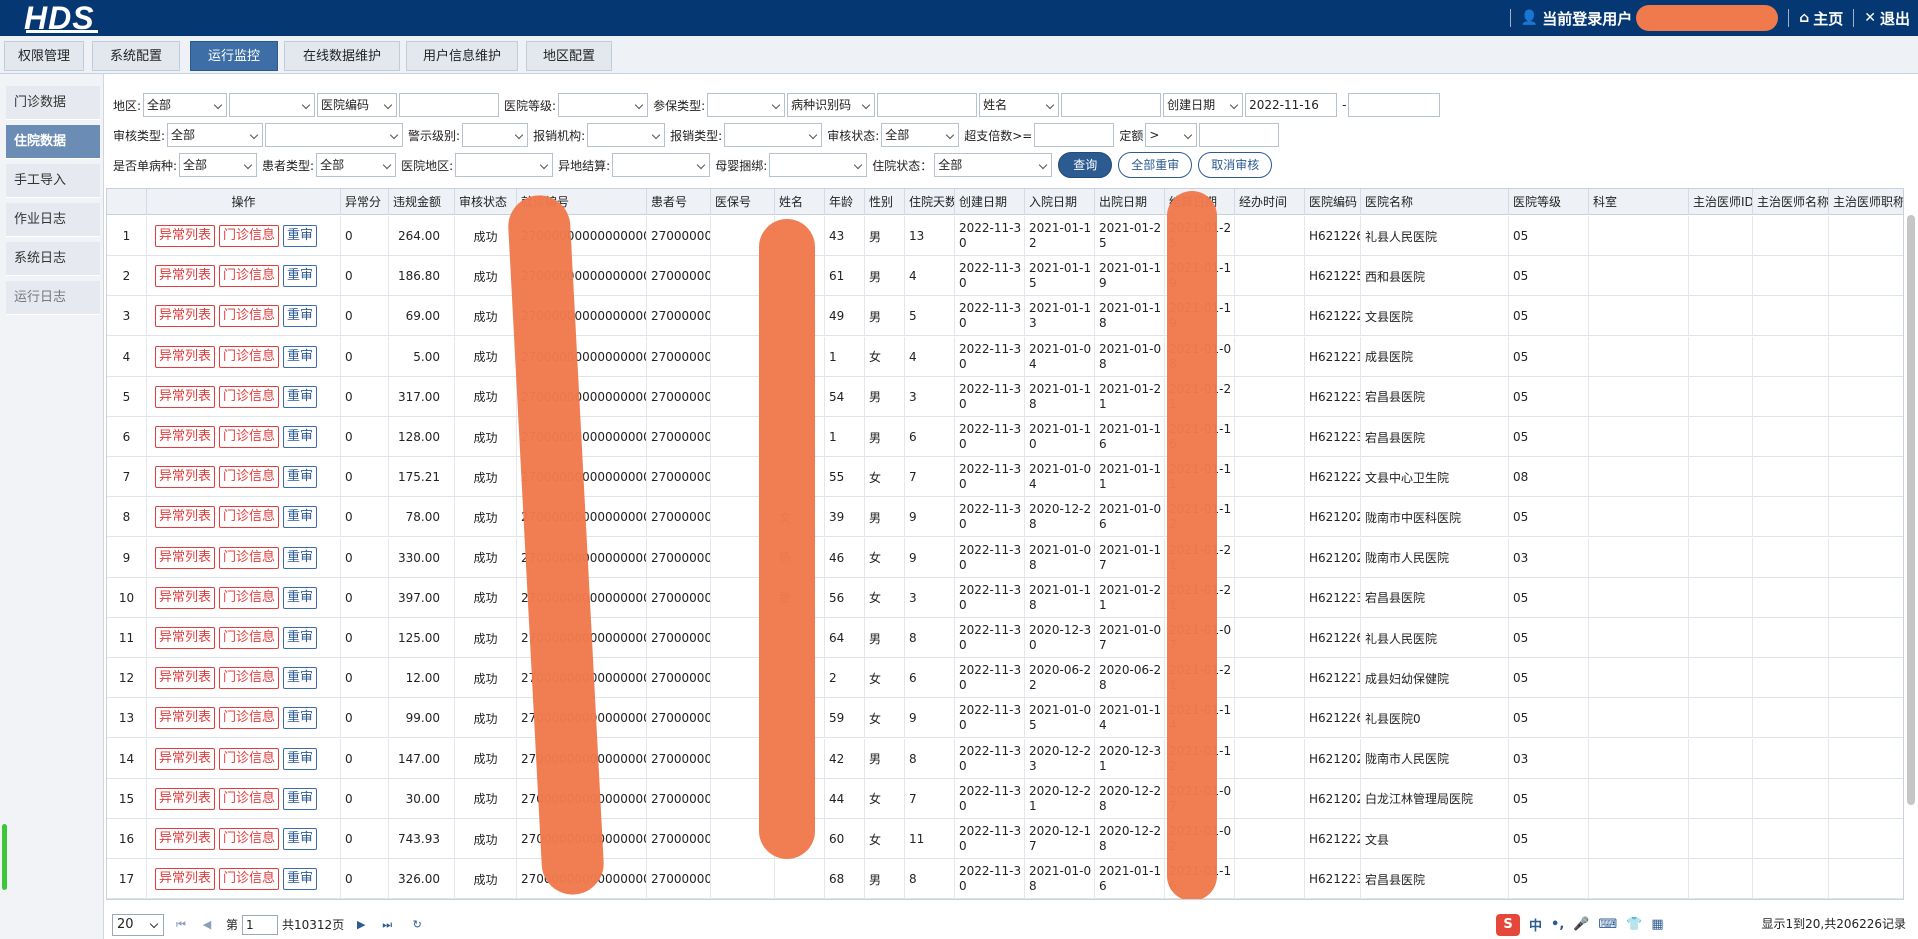 The height and width of the screenshot is (939, 1918). I want to click on name-select: 姓名, so click(1019, 105).